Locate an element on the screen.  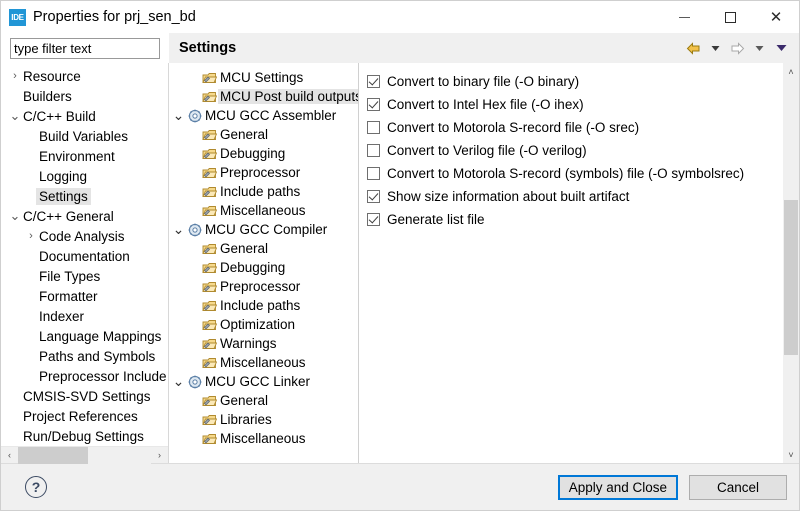
sidebar-item-label: File Types is located at coordinates (70, 276).